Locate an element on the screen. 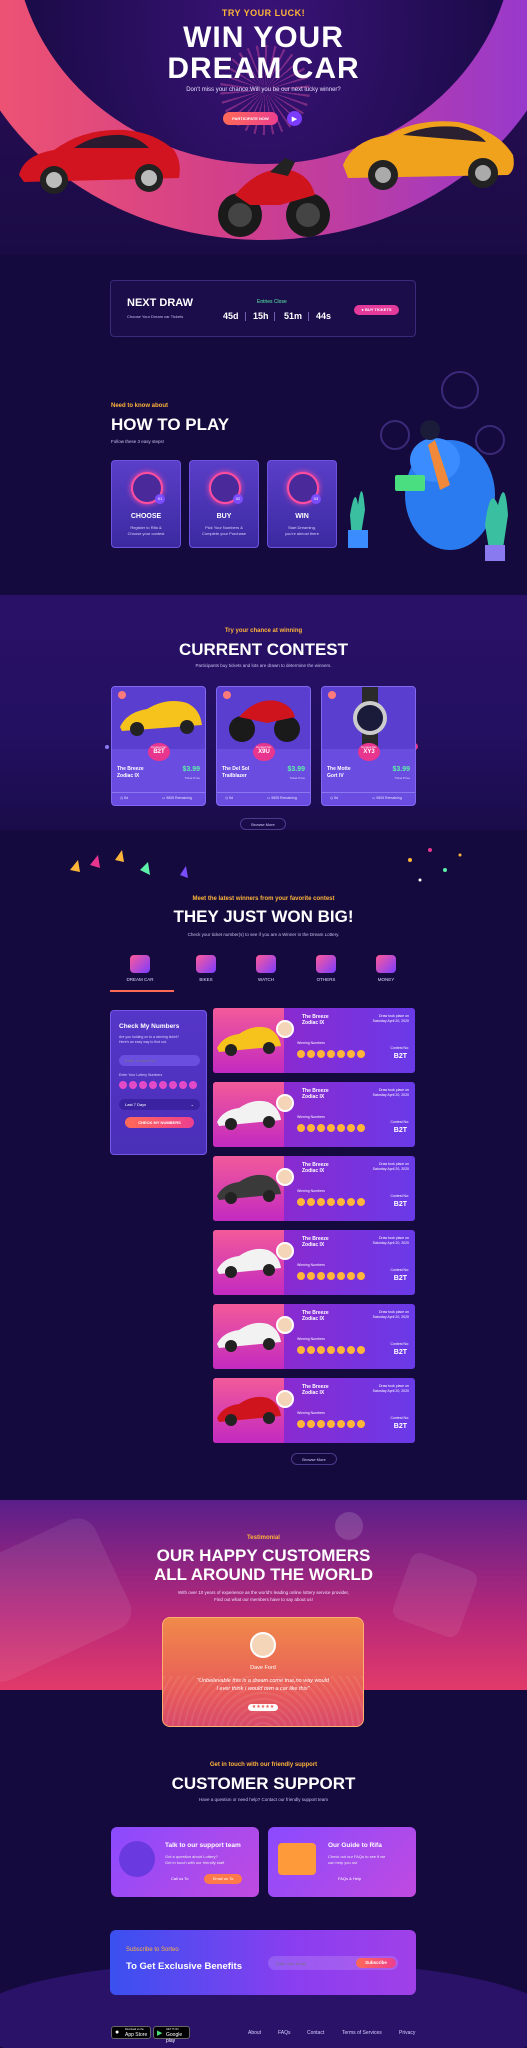 The width and height of the screenshot is (527, 2048). period-select: Last 7 Days ⌄ is located at coordinates (159, 1104).